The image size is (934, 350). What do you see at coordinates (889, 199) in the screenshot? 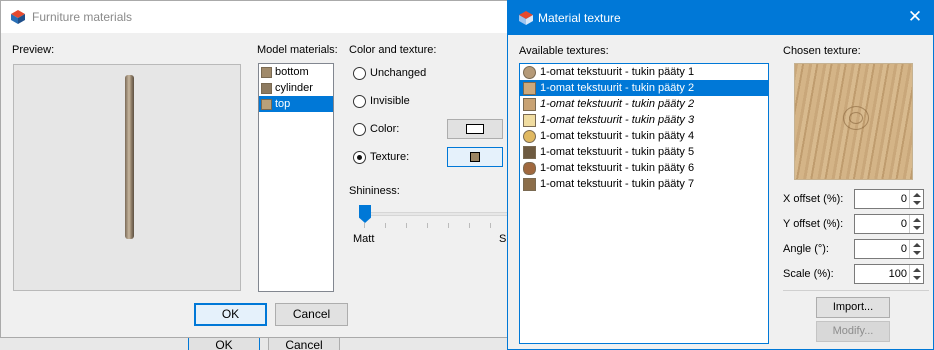
I see `x-offset-spinner: 0` at bounding box center [889, 199].